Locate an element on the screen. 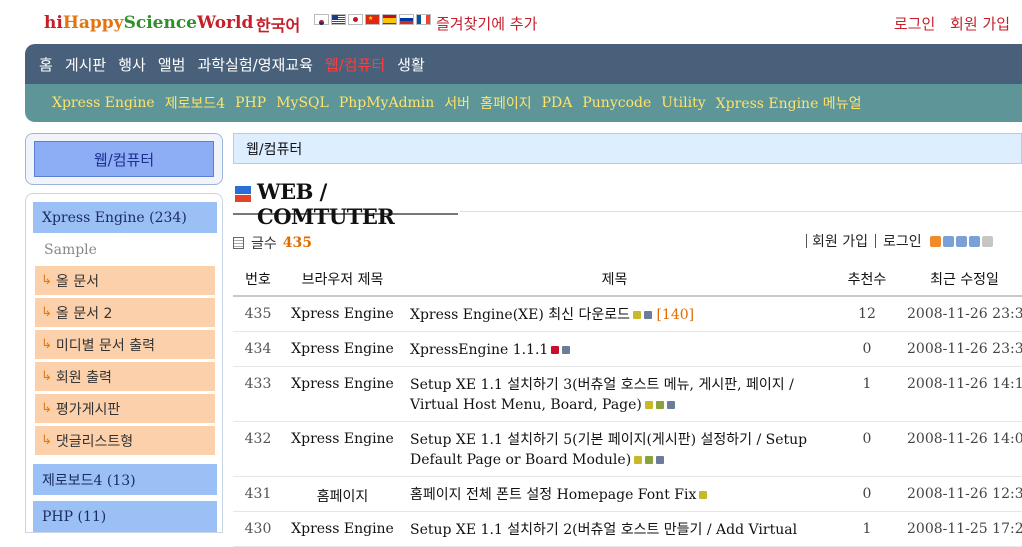  sidebar-subitem-label: 평가게시판 is located at coordinates (88, 409).